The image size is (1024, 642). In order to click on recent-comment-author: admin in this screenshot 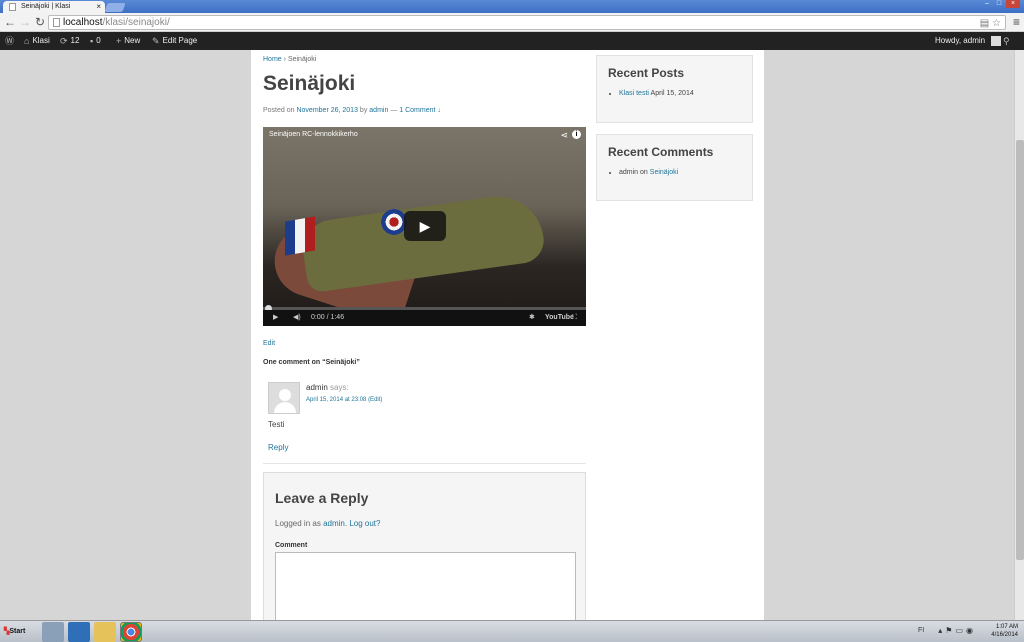, I will do `click(629, 172)`.